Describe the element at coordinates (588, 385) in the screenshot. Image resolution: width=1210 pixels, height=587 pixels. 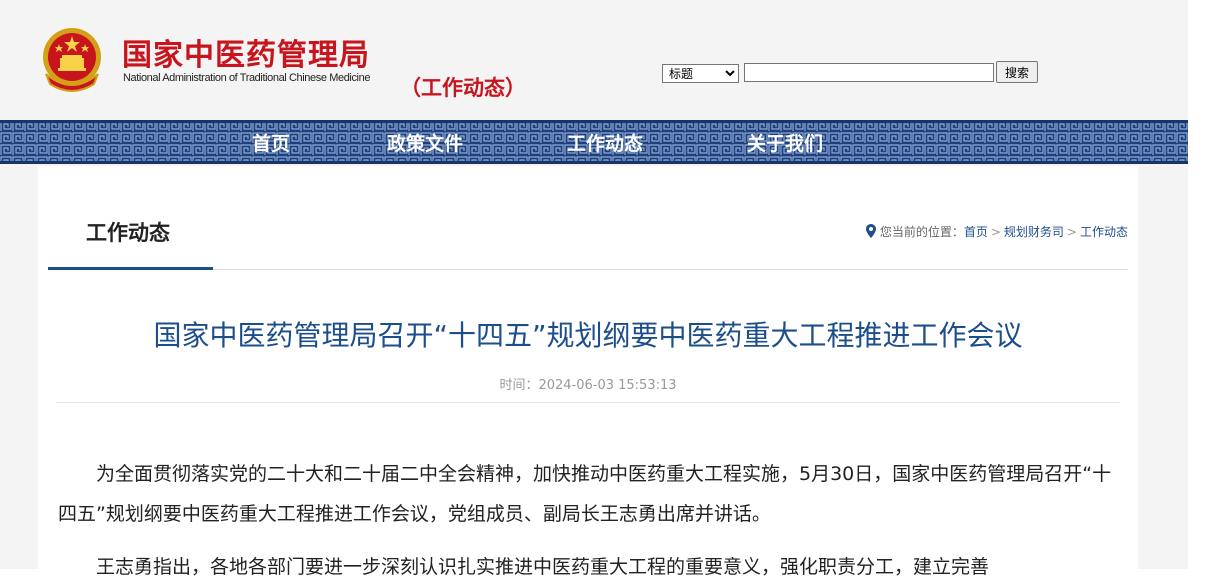
I see `article-time: 时间：2024-06-03 15:53:13` at that location.